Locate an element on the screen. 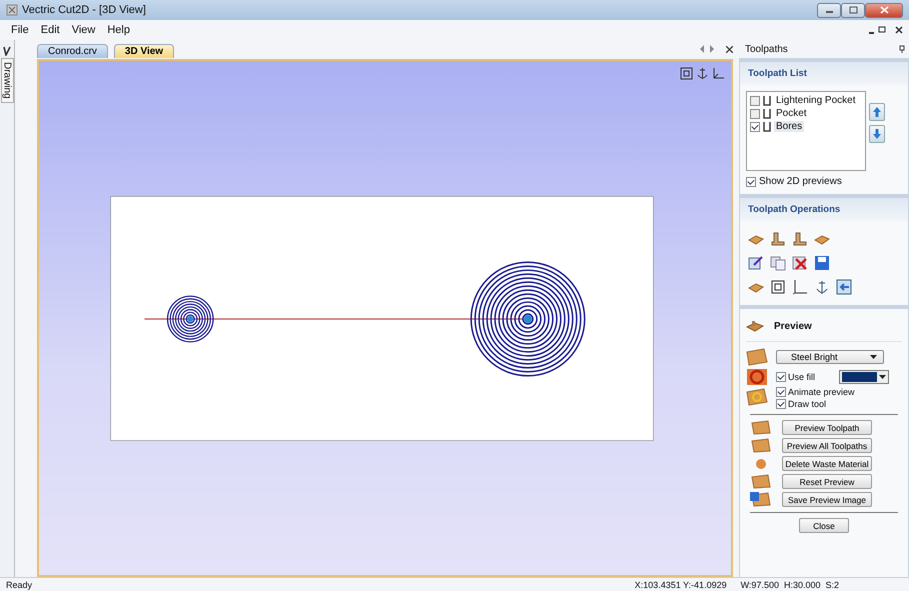 The height and width of the screenshot is (591, 909). color-picker is located at coordinates (864, 377).